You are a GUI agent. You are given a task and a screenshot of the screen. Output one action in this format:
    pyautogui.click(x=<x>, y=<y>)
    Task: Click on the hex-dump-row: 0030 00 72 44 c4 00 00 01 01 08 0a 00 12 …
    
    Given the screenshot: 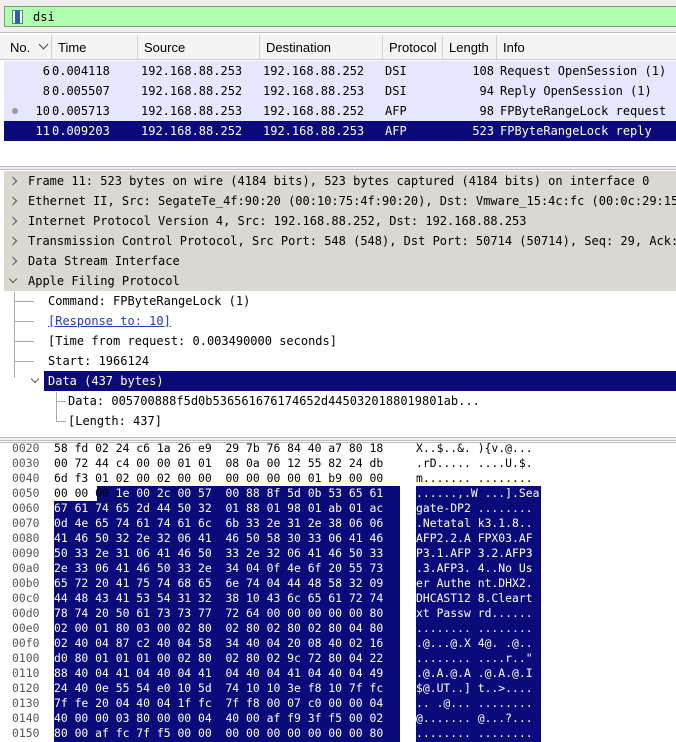 What is the action you would take?
    pyautogui.click(x=338, y=463)
    